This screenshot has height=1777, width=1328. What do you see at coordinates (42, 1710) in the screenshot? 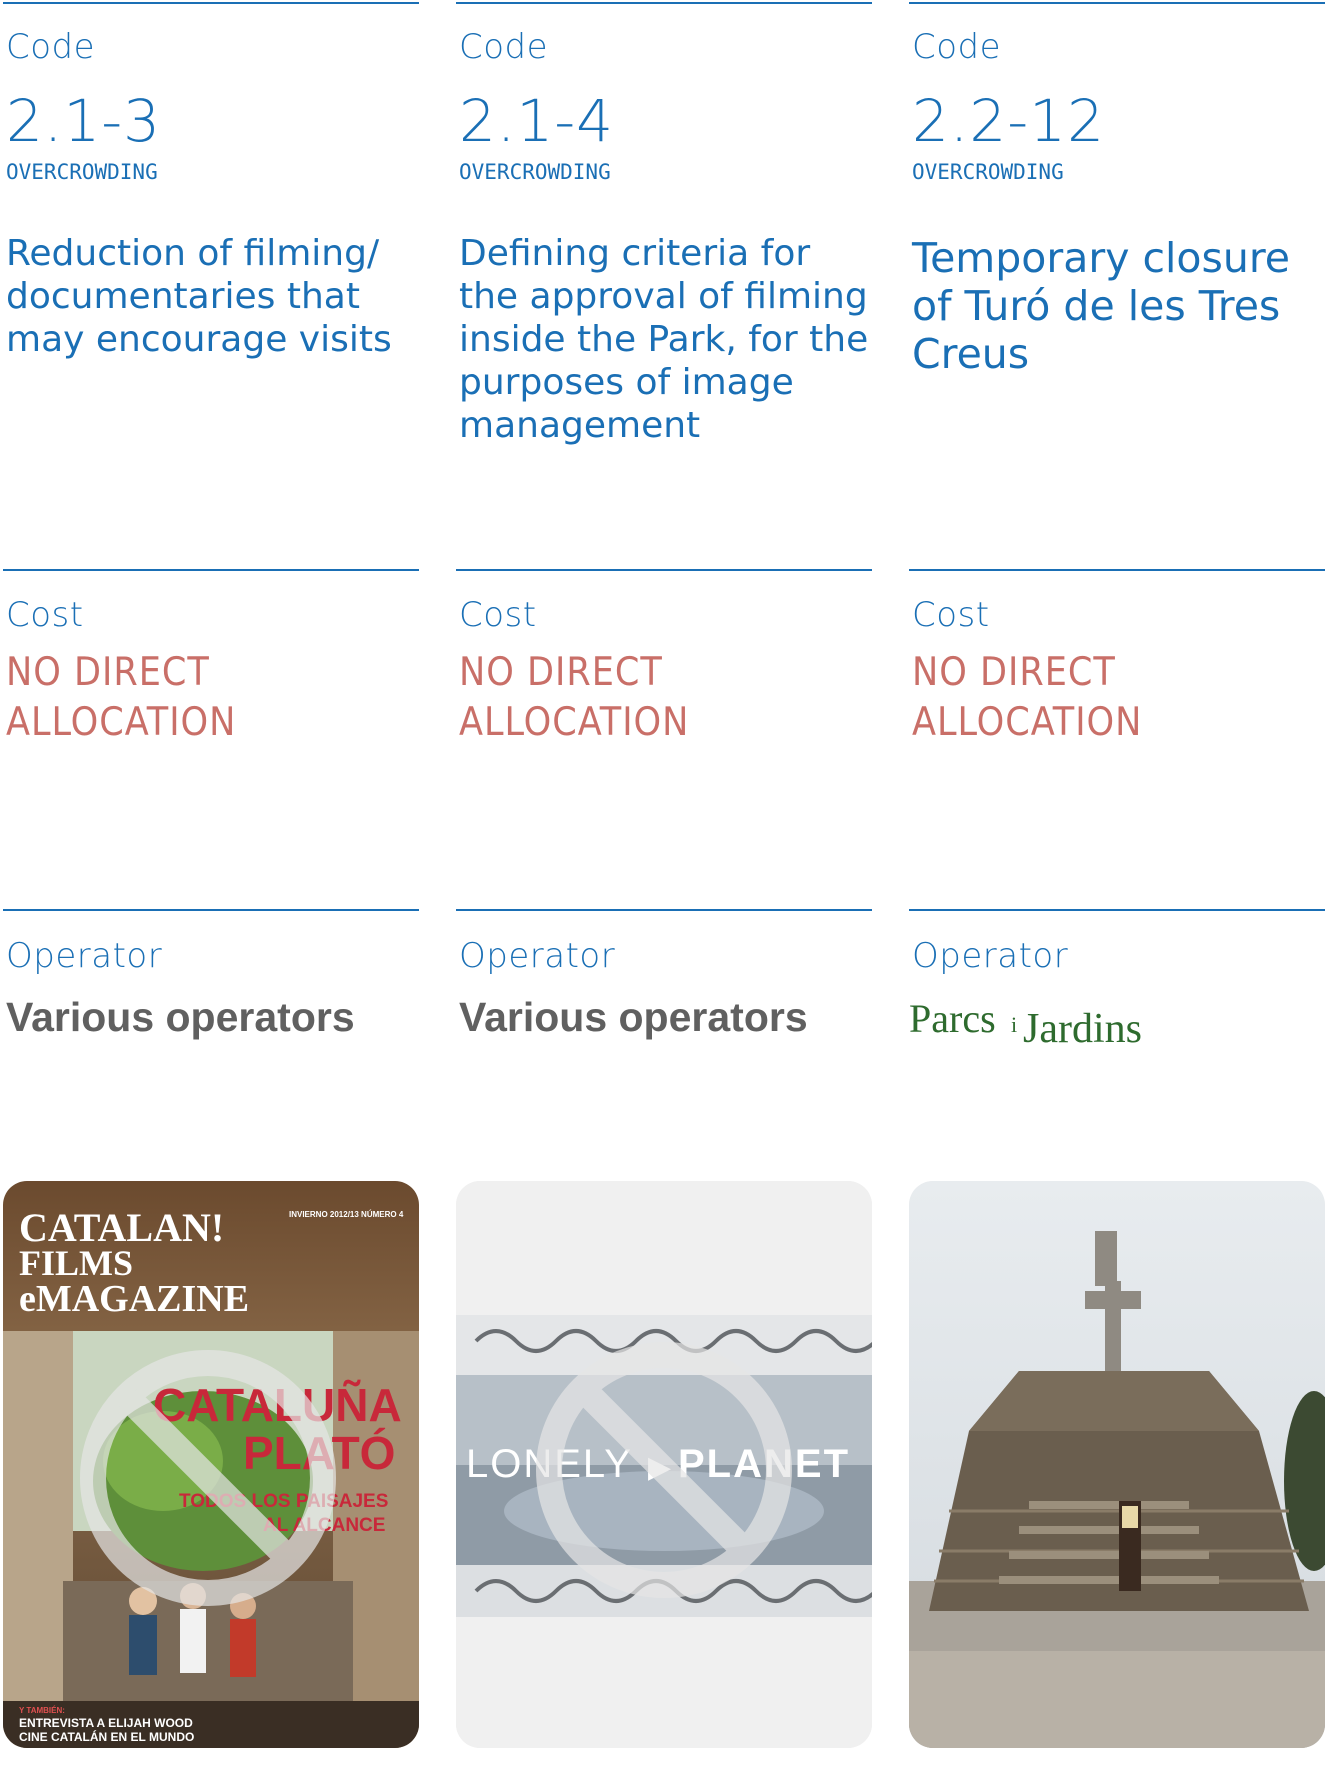
I see `footer-tag: Y TAMBIÉN:` at bounding box center [42, 1710].